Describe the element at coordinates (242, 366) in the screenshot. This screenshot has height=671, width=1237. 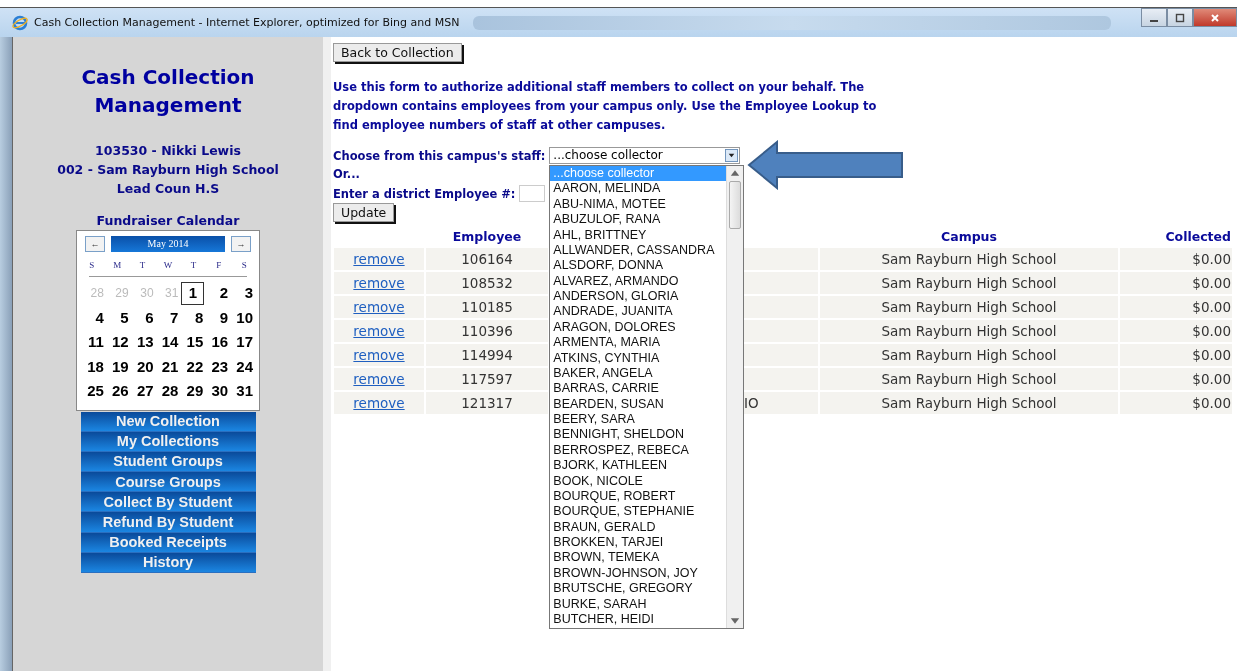
I see `calendar-day: 24` at that location.